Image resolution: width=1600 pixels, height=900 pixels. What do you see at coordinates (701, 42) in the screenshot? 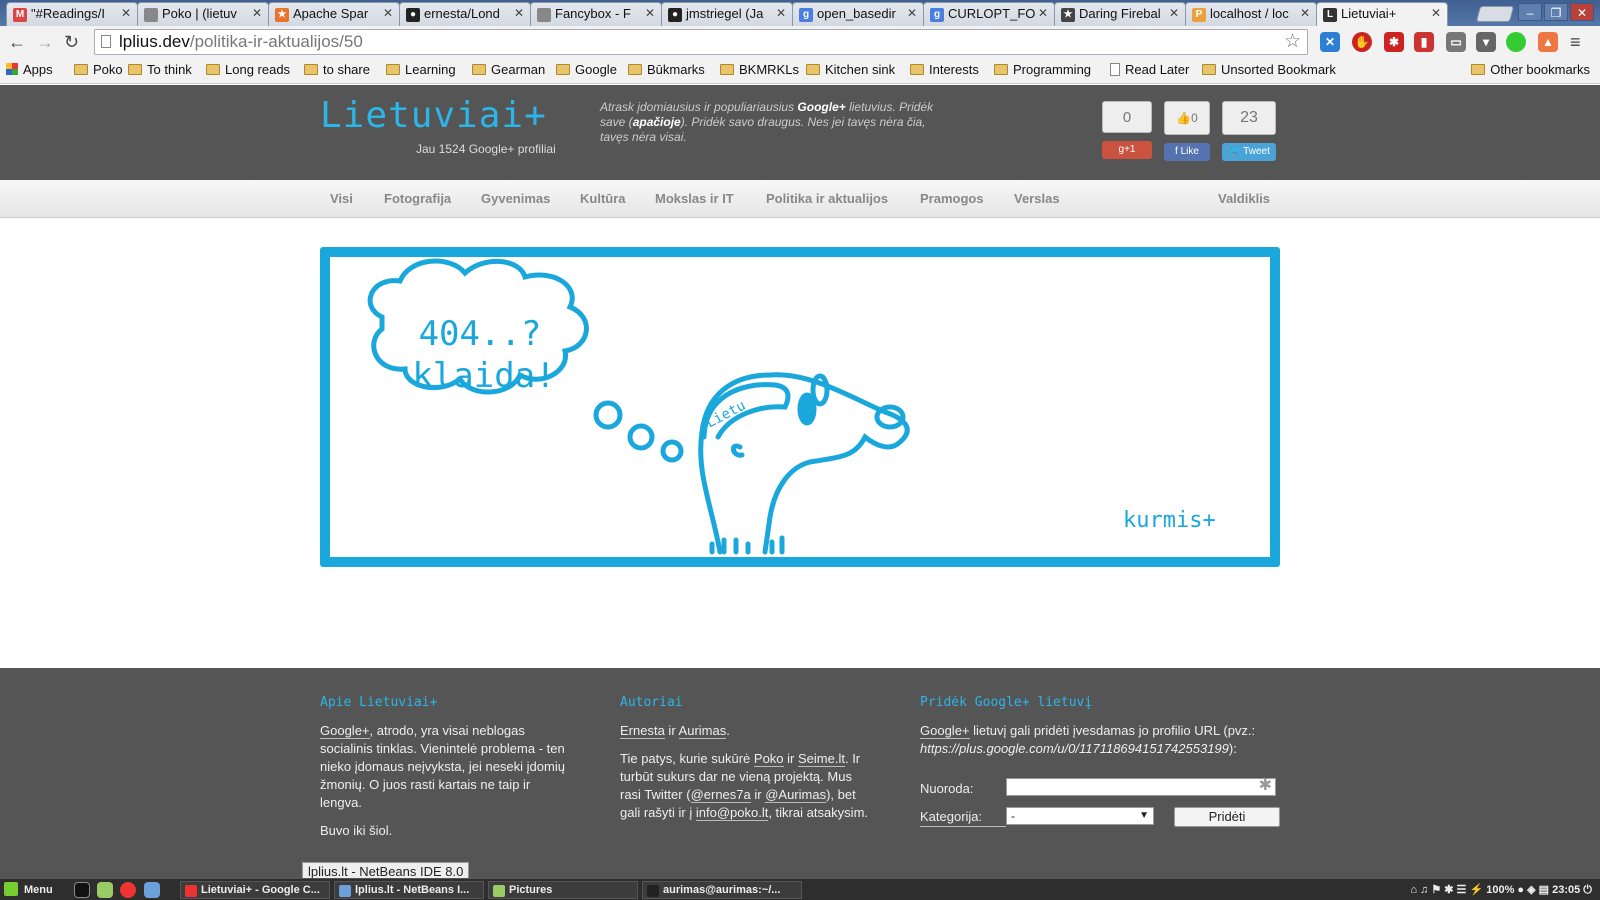
I see `address-bar: lplius.dev/politika-ir-aktualijos/50 ☆` at bounding box center [701, 42].